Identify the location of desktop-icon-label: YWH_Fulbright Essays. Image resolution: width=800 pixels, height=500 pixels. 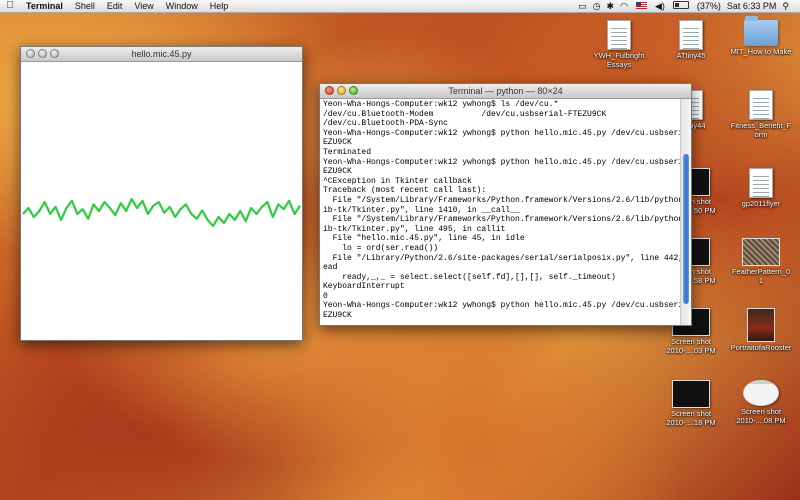
(619, 60).